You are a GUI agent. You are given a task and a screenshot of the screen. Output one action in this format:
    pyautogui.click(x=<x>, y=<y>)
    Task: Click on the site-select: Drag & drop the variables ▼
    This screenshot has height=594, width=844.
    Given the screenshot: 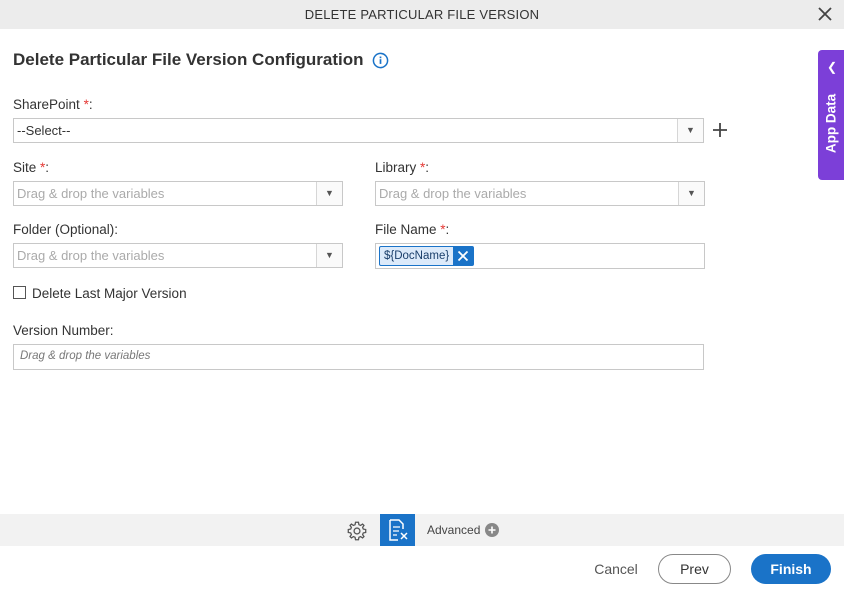 What is the action you would take?
    pyautogui.click(x=178, y=193)
    